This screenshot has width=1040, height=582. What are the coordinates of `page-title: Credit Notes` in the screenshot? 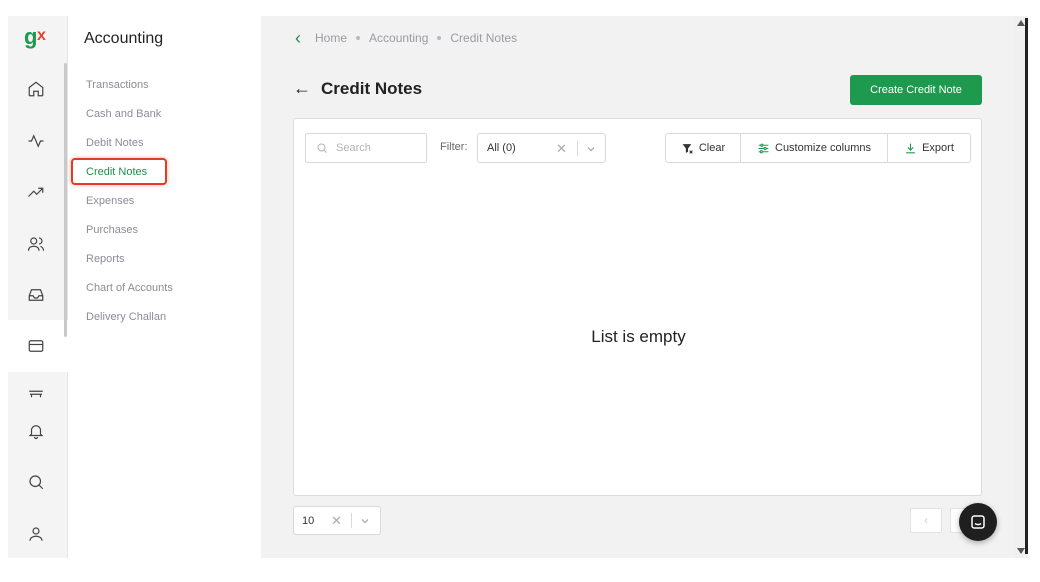 It's located at (372, 88).